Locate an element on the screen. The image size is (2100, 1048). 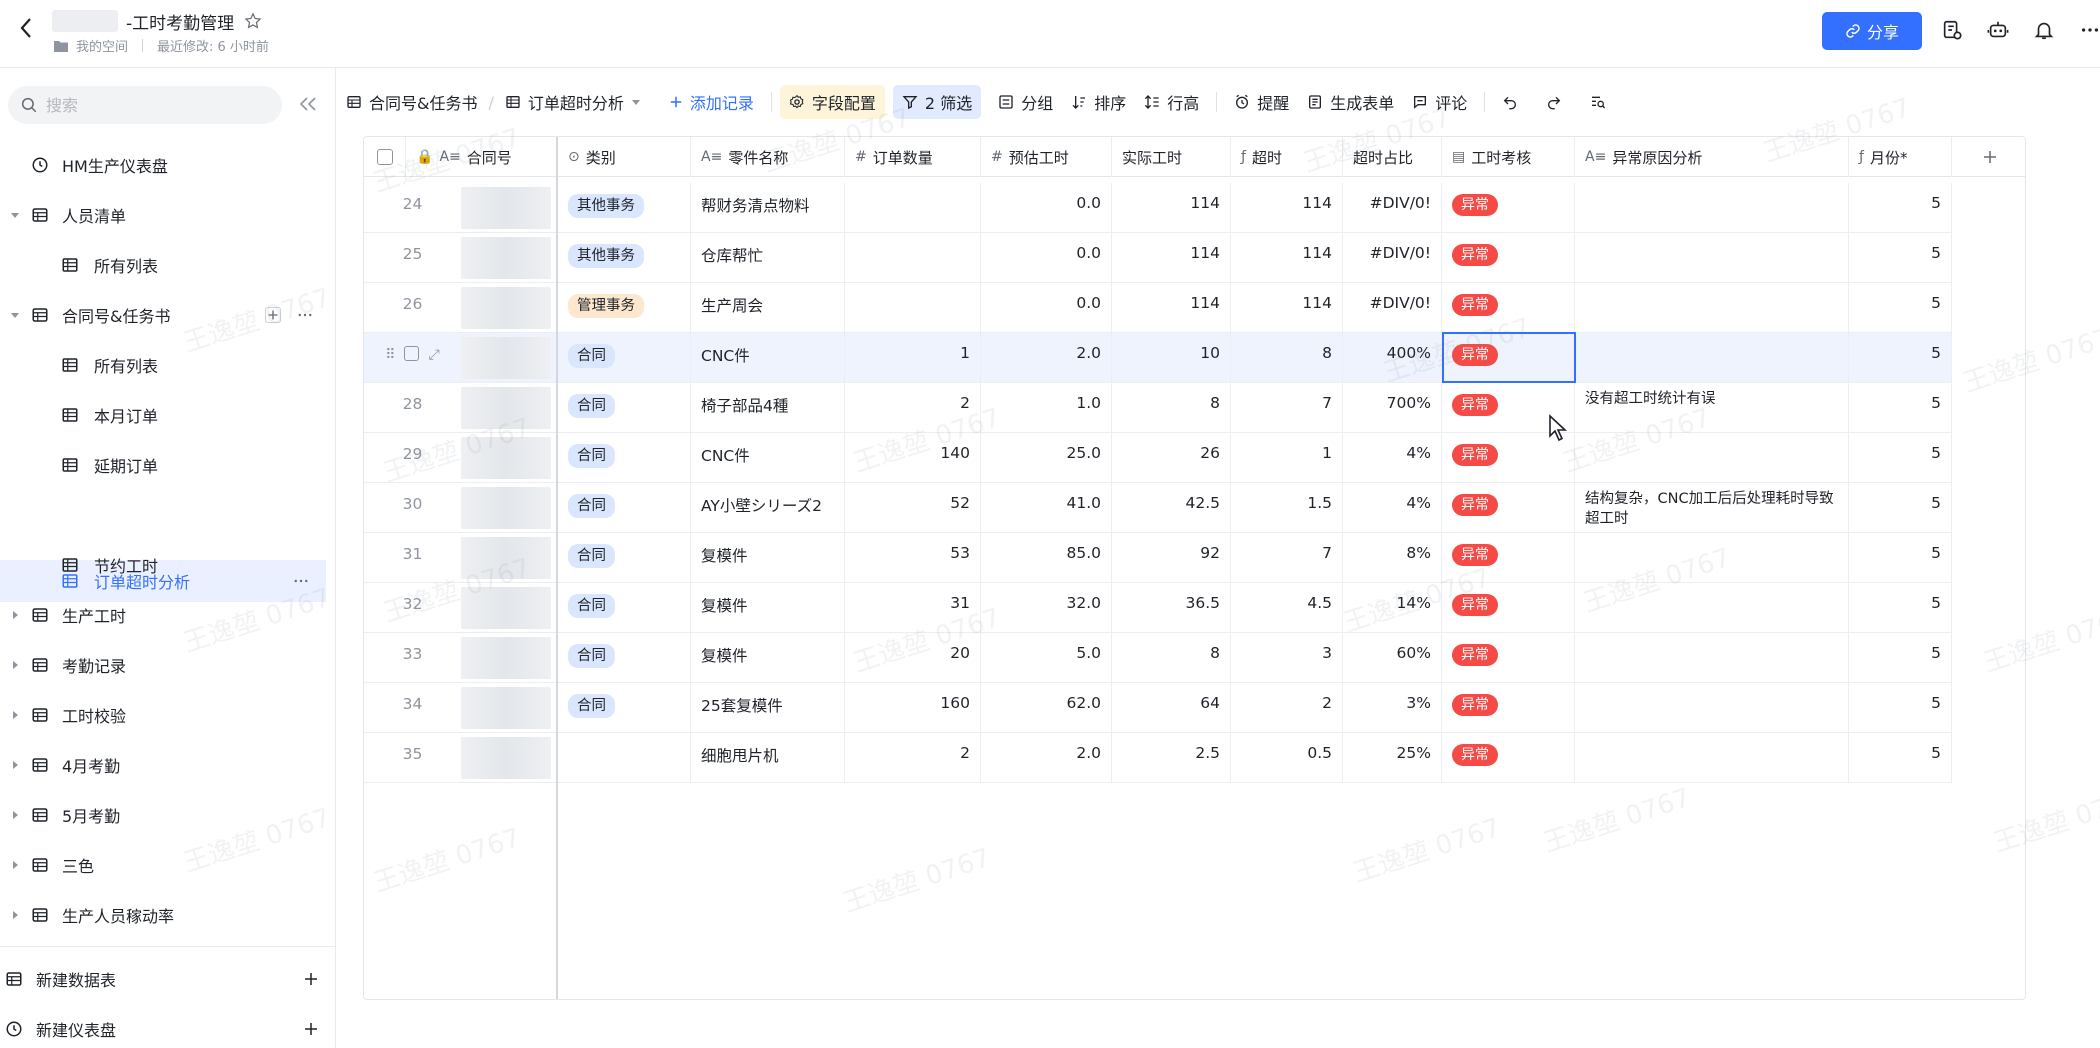
actual-hours-cell: 10 is located at coordinates (1171, 358).